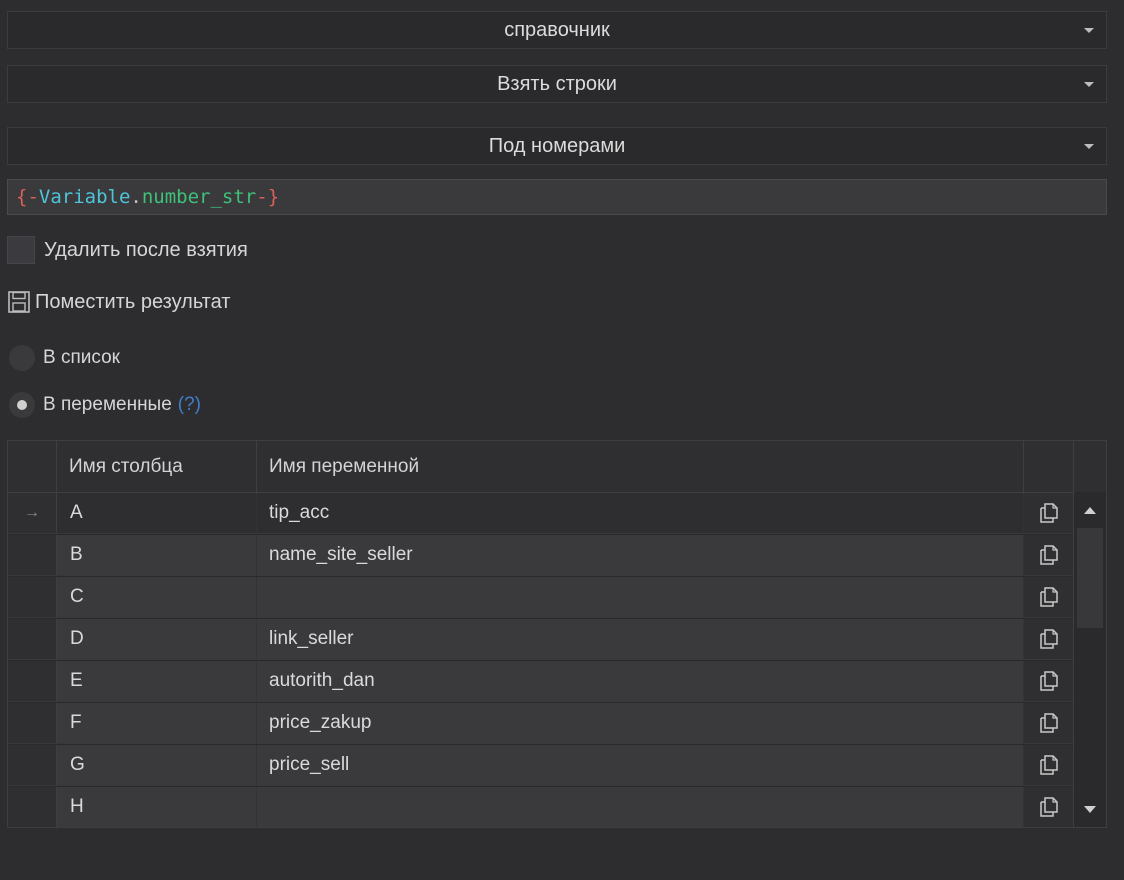 This screenshot has width=1124, height=880. I want to click on column-name-text: A, so click(76, 512).